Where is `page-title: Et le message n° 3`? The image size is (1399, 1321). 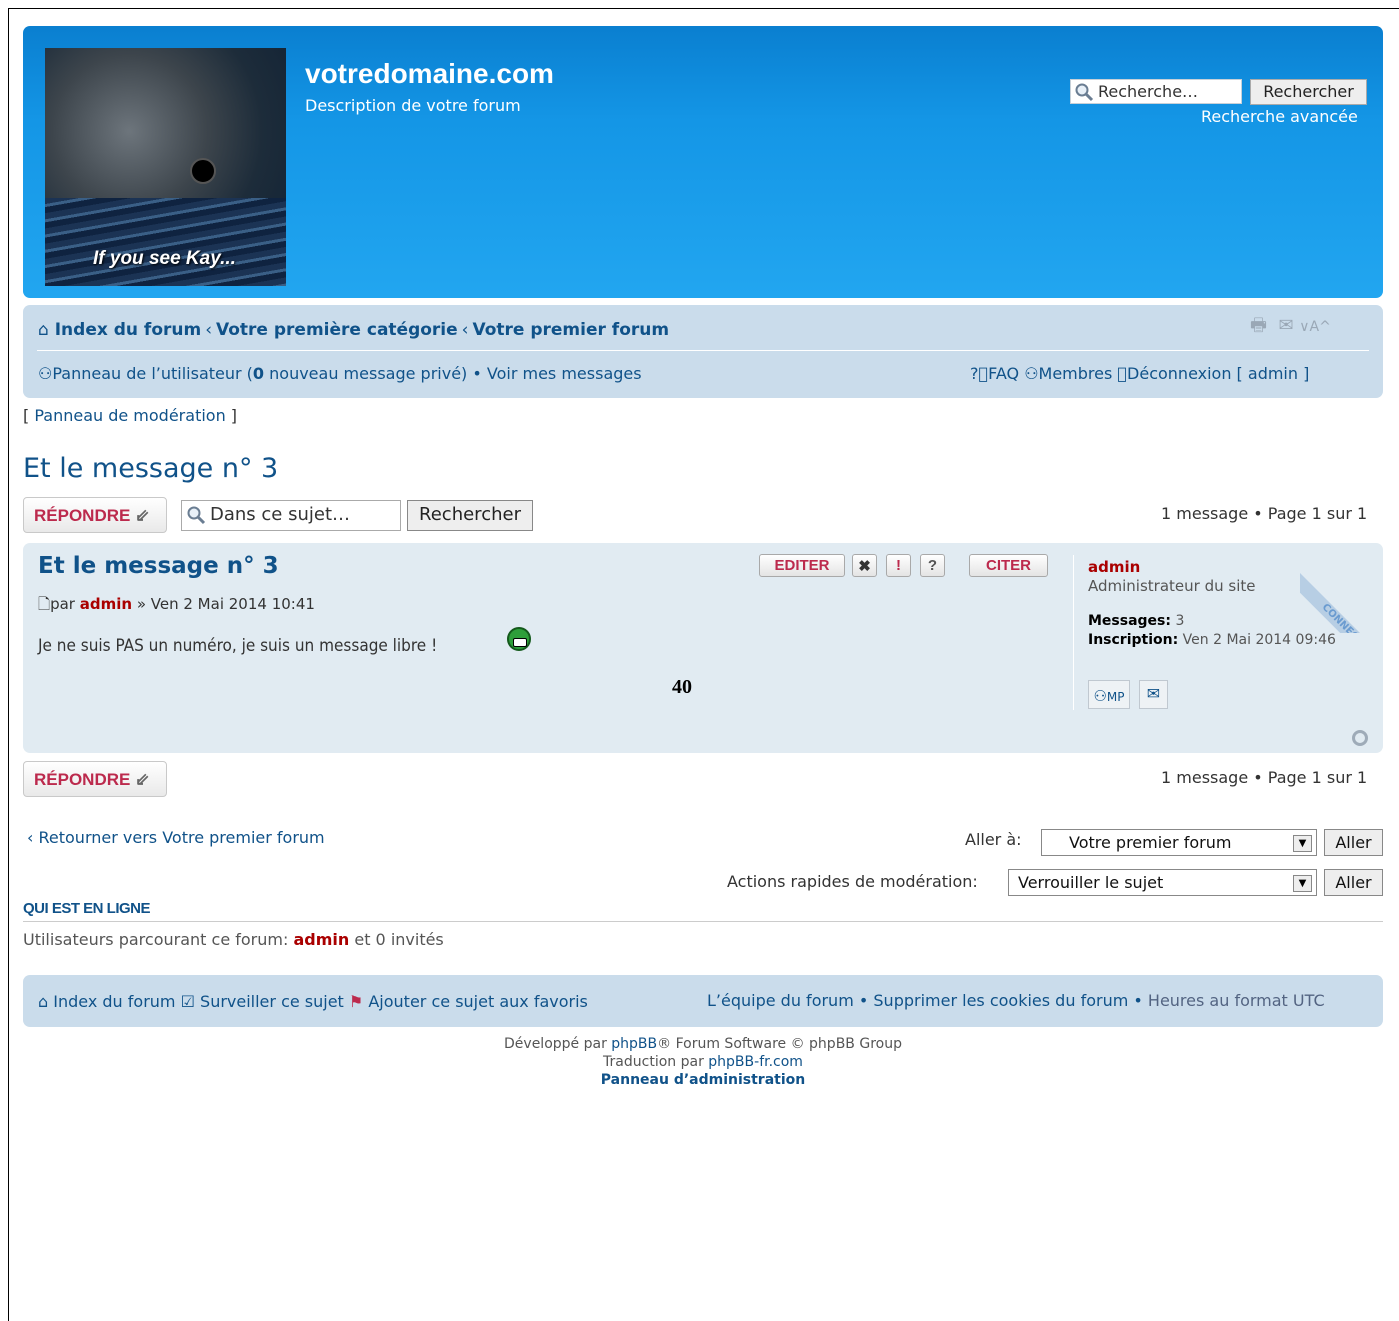 page-title: Et le message n° 3 is located at coordinates (150, 468).